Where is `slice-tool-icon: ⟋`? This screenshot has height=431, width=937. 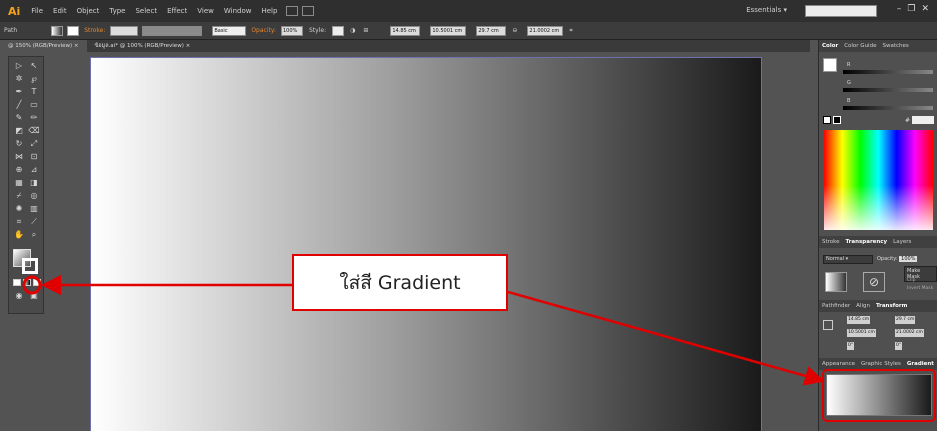 slice-tool-icon: ⟋ is located at coordinates (34, 222).